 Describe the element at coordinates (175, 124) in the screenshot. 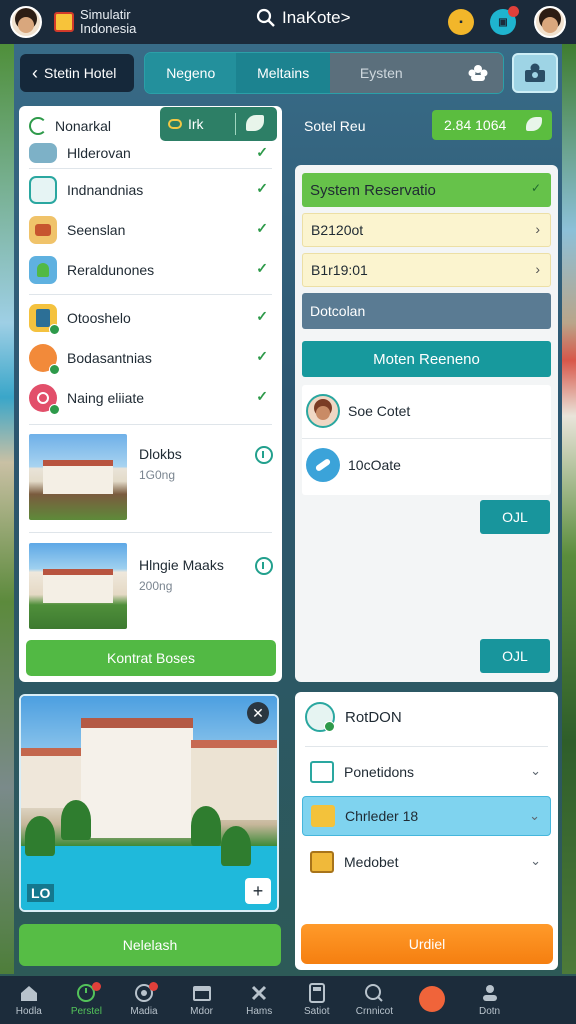

I see `link-icon` at that location.